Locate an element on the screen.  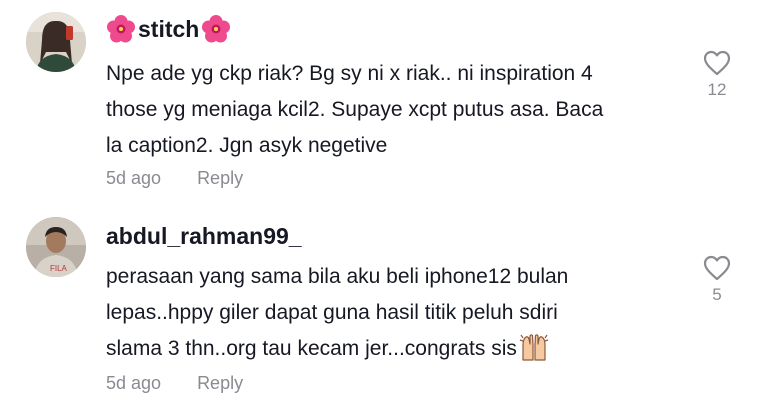
username: stitch is located at coordinates (168, 29).